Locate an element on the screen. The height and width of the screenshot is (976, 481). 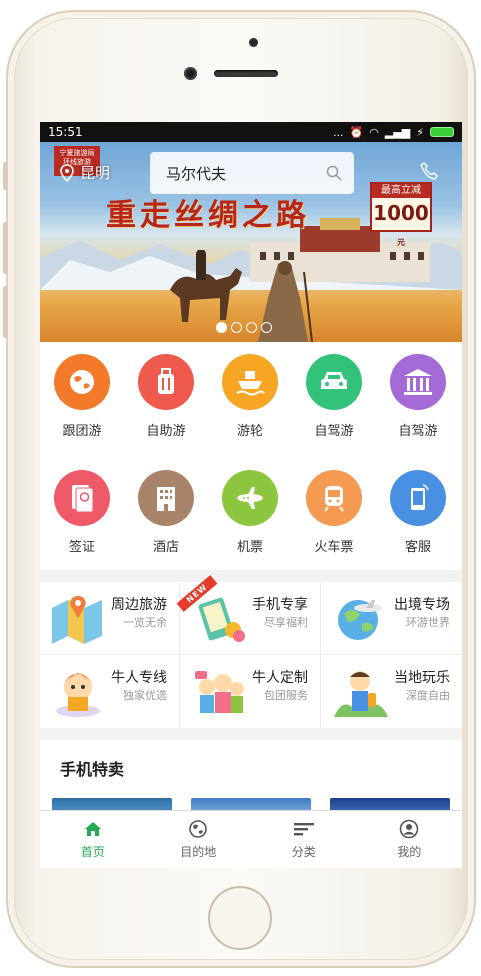
category-visa: 签证 is located at coordinates (82, 513).